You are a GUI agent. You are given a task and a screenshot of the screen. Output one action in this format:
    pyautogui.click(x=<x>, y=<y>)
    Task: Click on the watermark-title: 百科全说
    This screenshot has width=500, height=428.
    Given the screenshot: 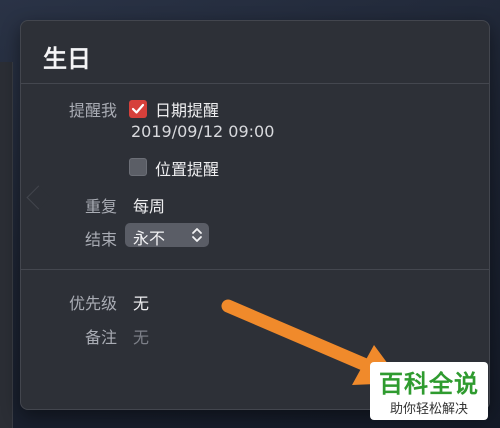 What is the action you would take?
    pyautogui.click(x=429, y=384)
    